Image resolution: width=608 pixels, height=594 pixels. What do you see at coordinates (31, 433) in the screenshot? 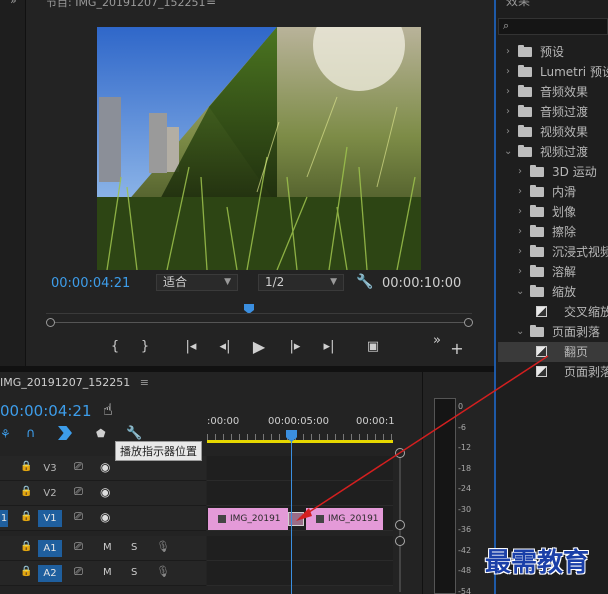
I see `magnet-icon: ∩` at bounding box center [31, 433].